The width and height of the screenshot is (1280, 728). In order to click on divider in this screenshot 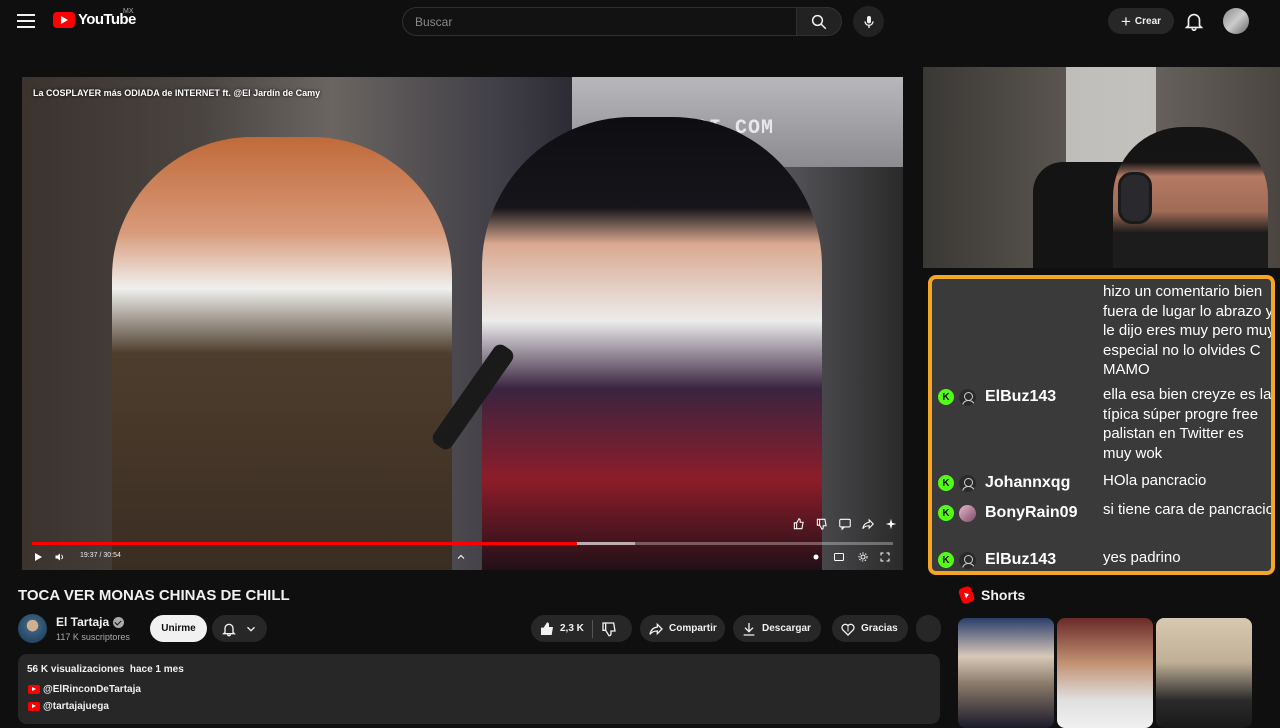, I will do `click(592, 628)`.